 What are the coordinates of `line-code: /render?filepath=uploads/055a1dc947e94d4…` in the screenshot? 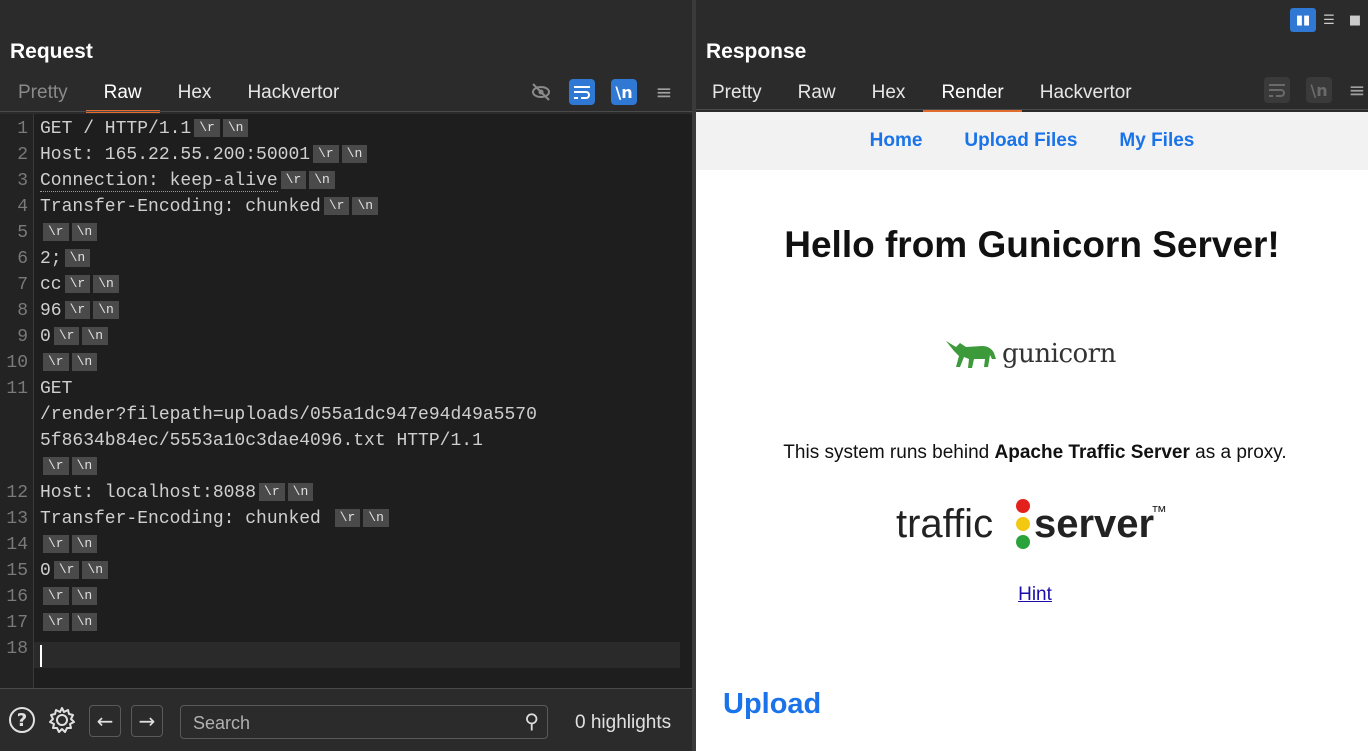 It's located at (288, 415).